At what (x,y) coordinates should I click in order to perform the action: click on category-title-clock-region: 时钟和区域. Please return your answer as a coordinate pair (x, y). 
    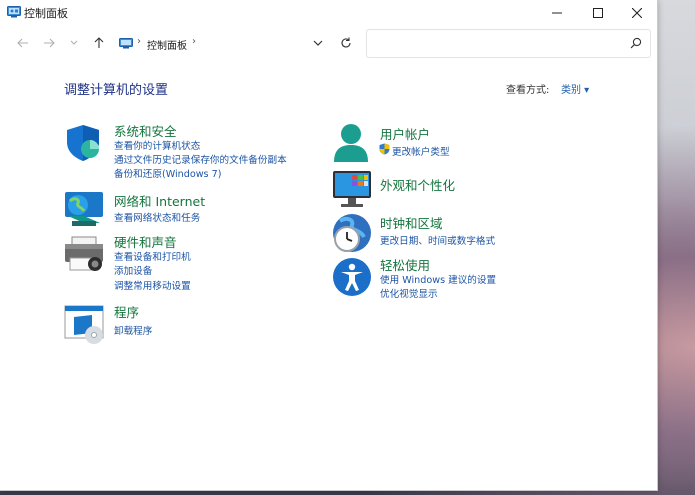
    Looking at the image, I should click on (411, 222).